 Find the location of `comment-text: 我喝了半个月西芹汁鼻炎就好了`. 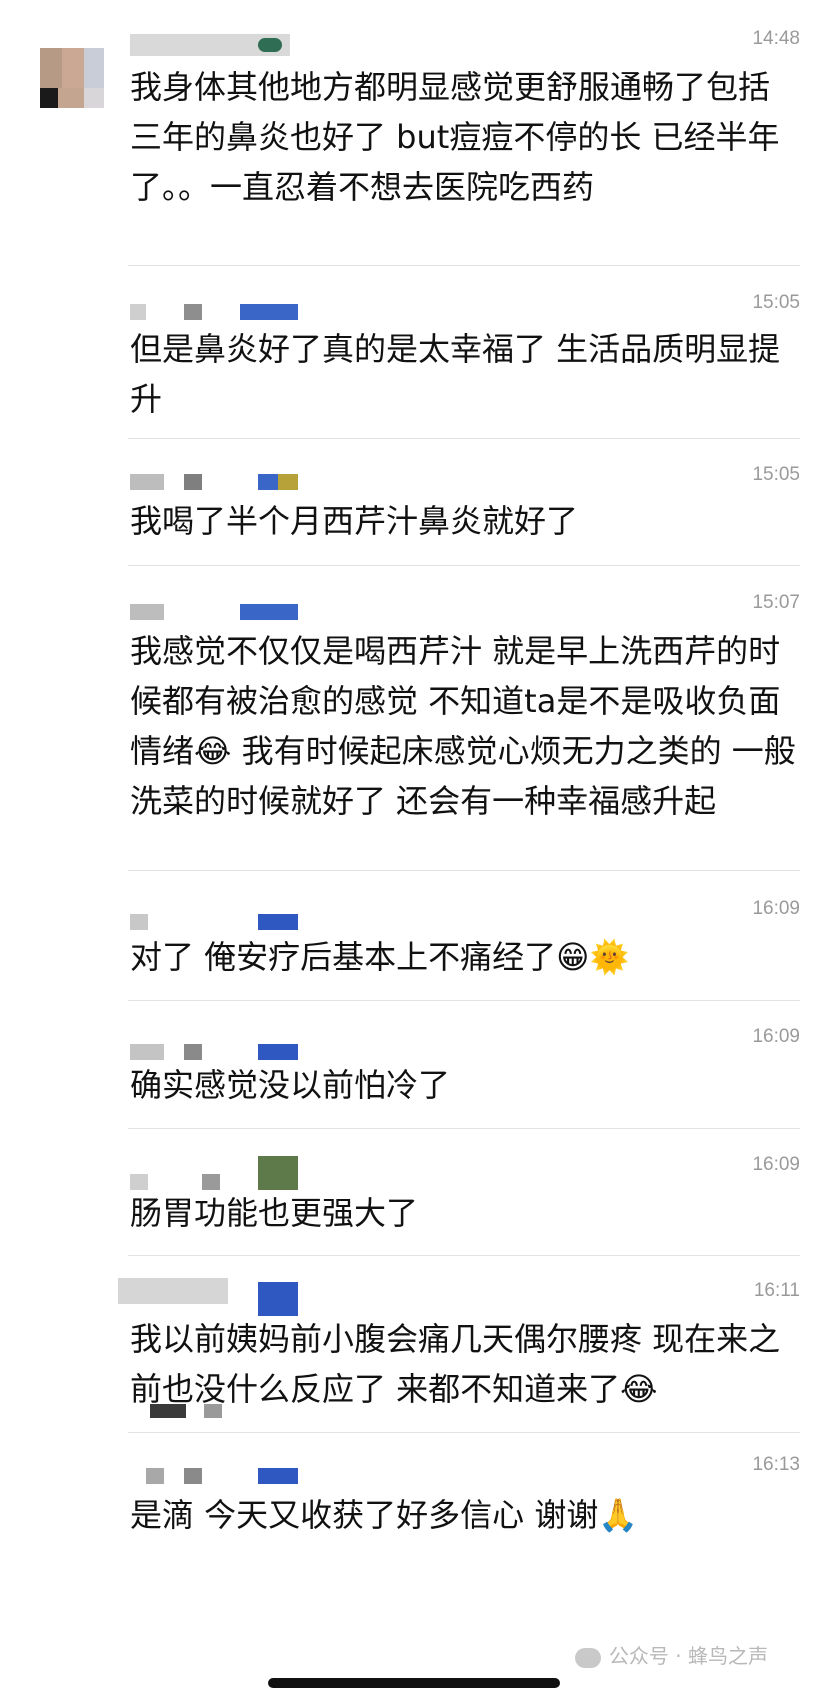

comment-text: 我喝了半个月西芹汁鼻炎就好了 is located at coordinates (354, 521).